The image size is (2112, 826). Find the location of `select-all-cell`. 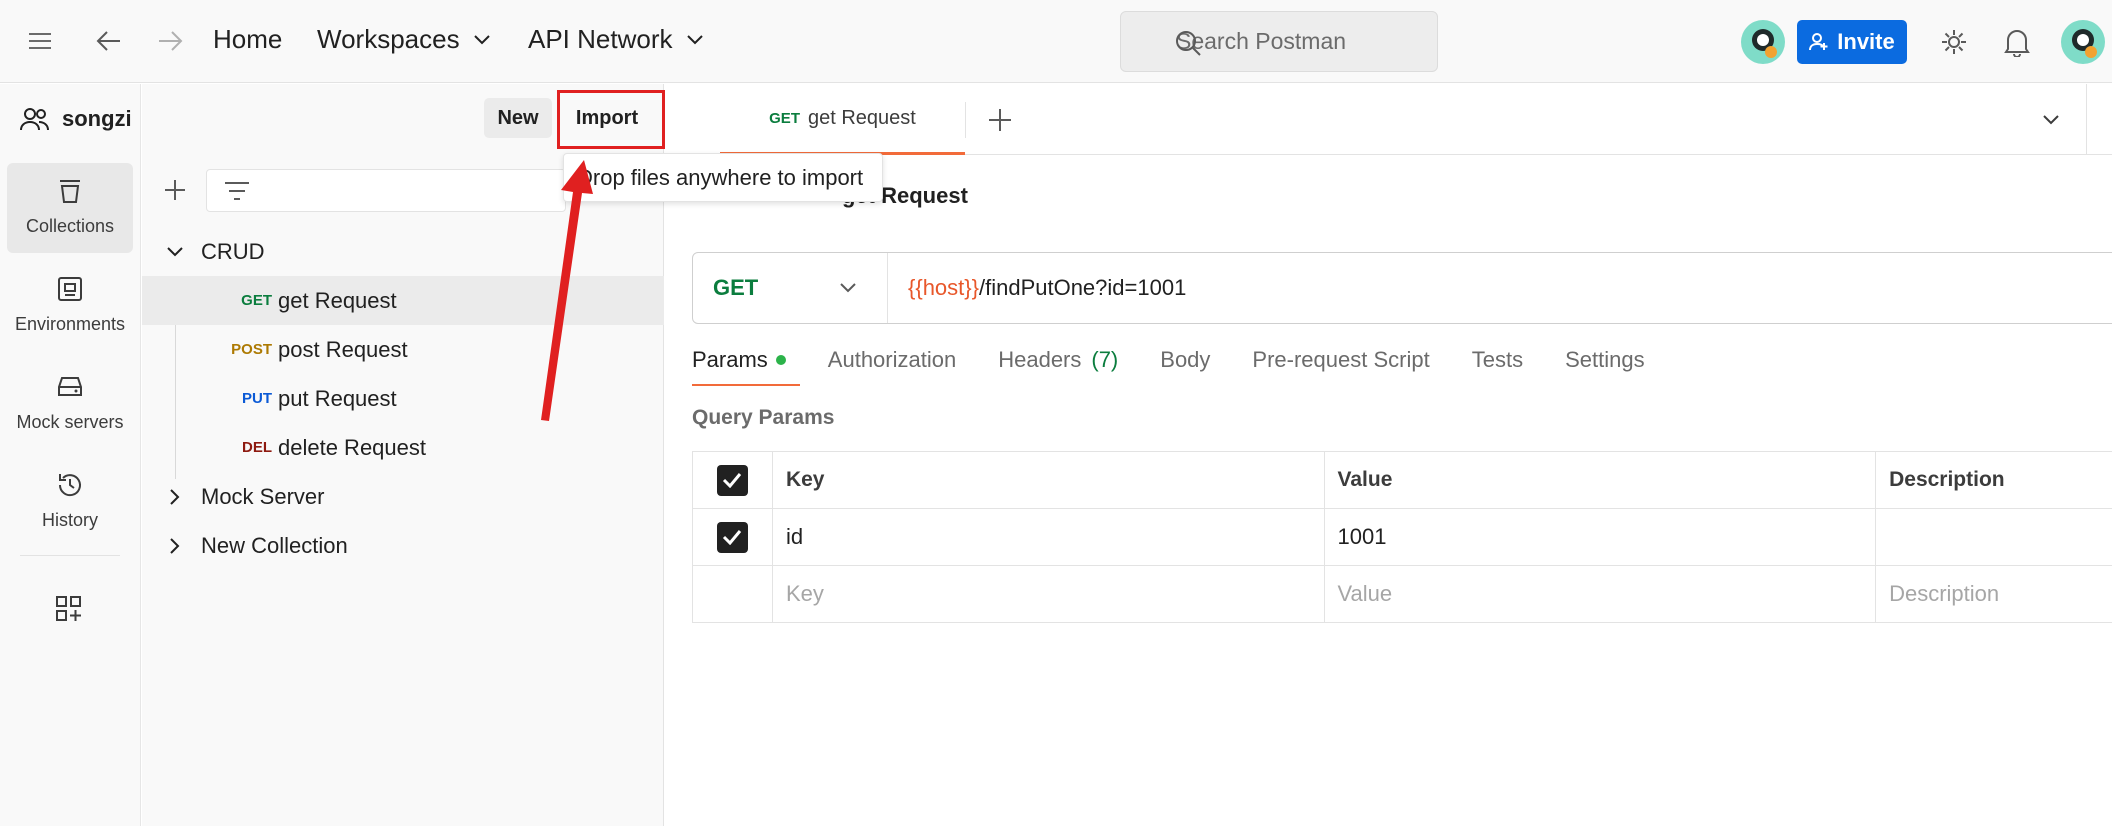

select-all-cell is located at coordinates (732, 480).